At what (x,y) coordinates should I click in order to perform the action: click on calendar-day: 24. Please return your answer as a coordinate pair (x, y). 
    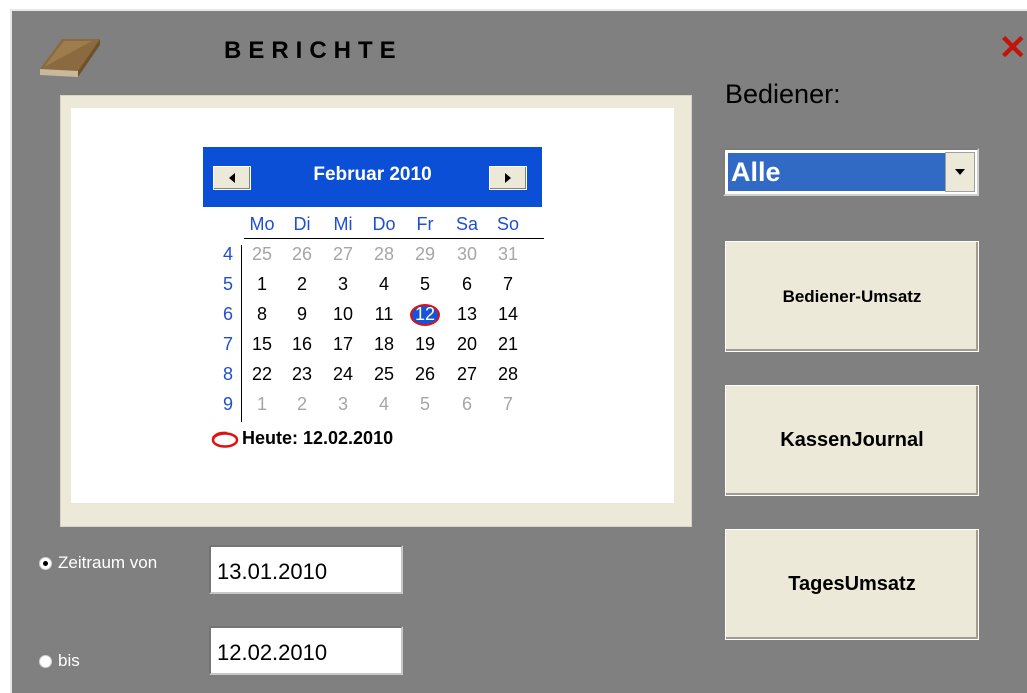
    Looking at the image, I should click on (343, 374).